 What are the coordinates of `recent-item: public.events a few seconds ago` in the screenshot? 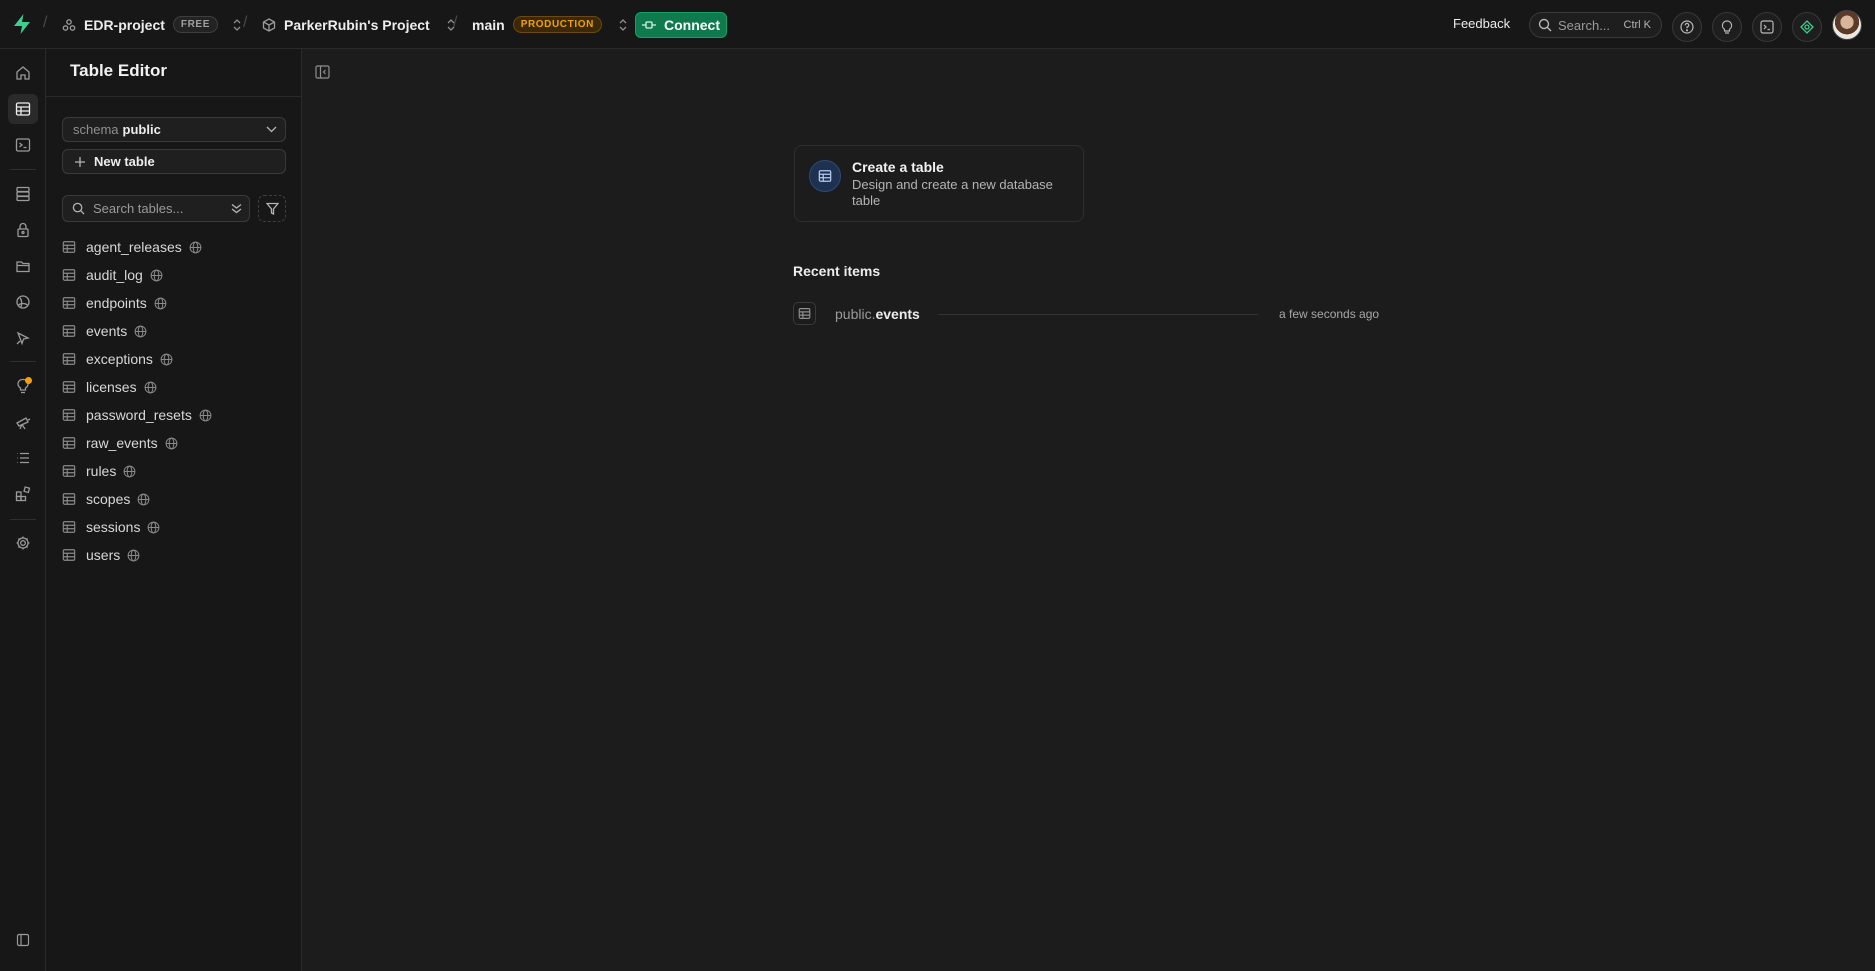 It's located at (1091, 315).